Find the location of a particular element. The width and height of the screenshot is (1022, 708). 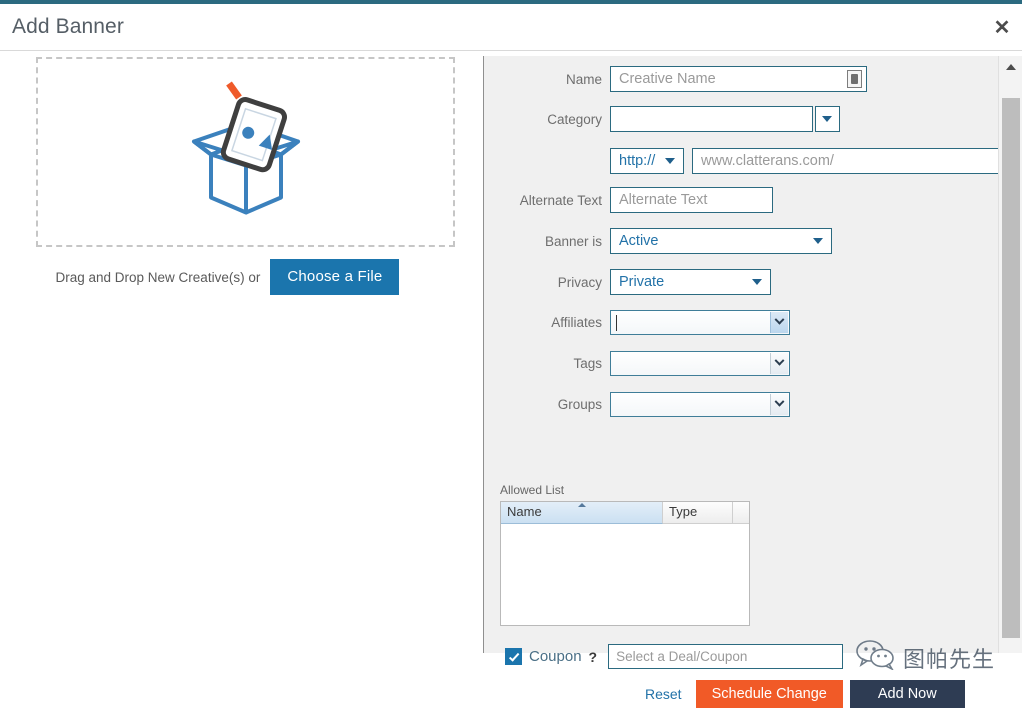

privacy-select: Private is located at coordinates (690, 282).